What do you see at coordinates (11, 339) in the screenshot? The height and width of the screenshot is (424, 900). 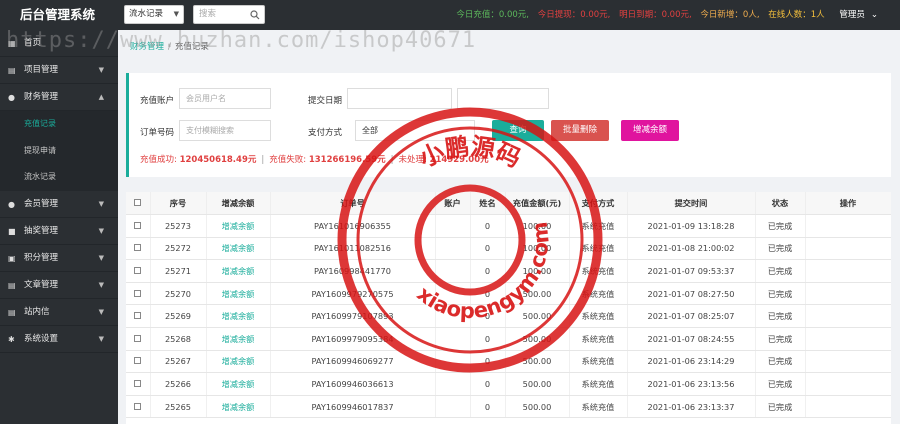 I see `gear-icon: ✱` at bounding box center [11, 339].